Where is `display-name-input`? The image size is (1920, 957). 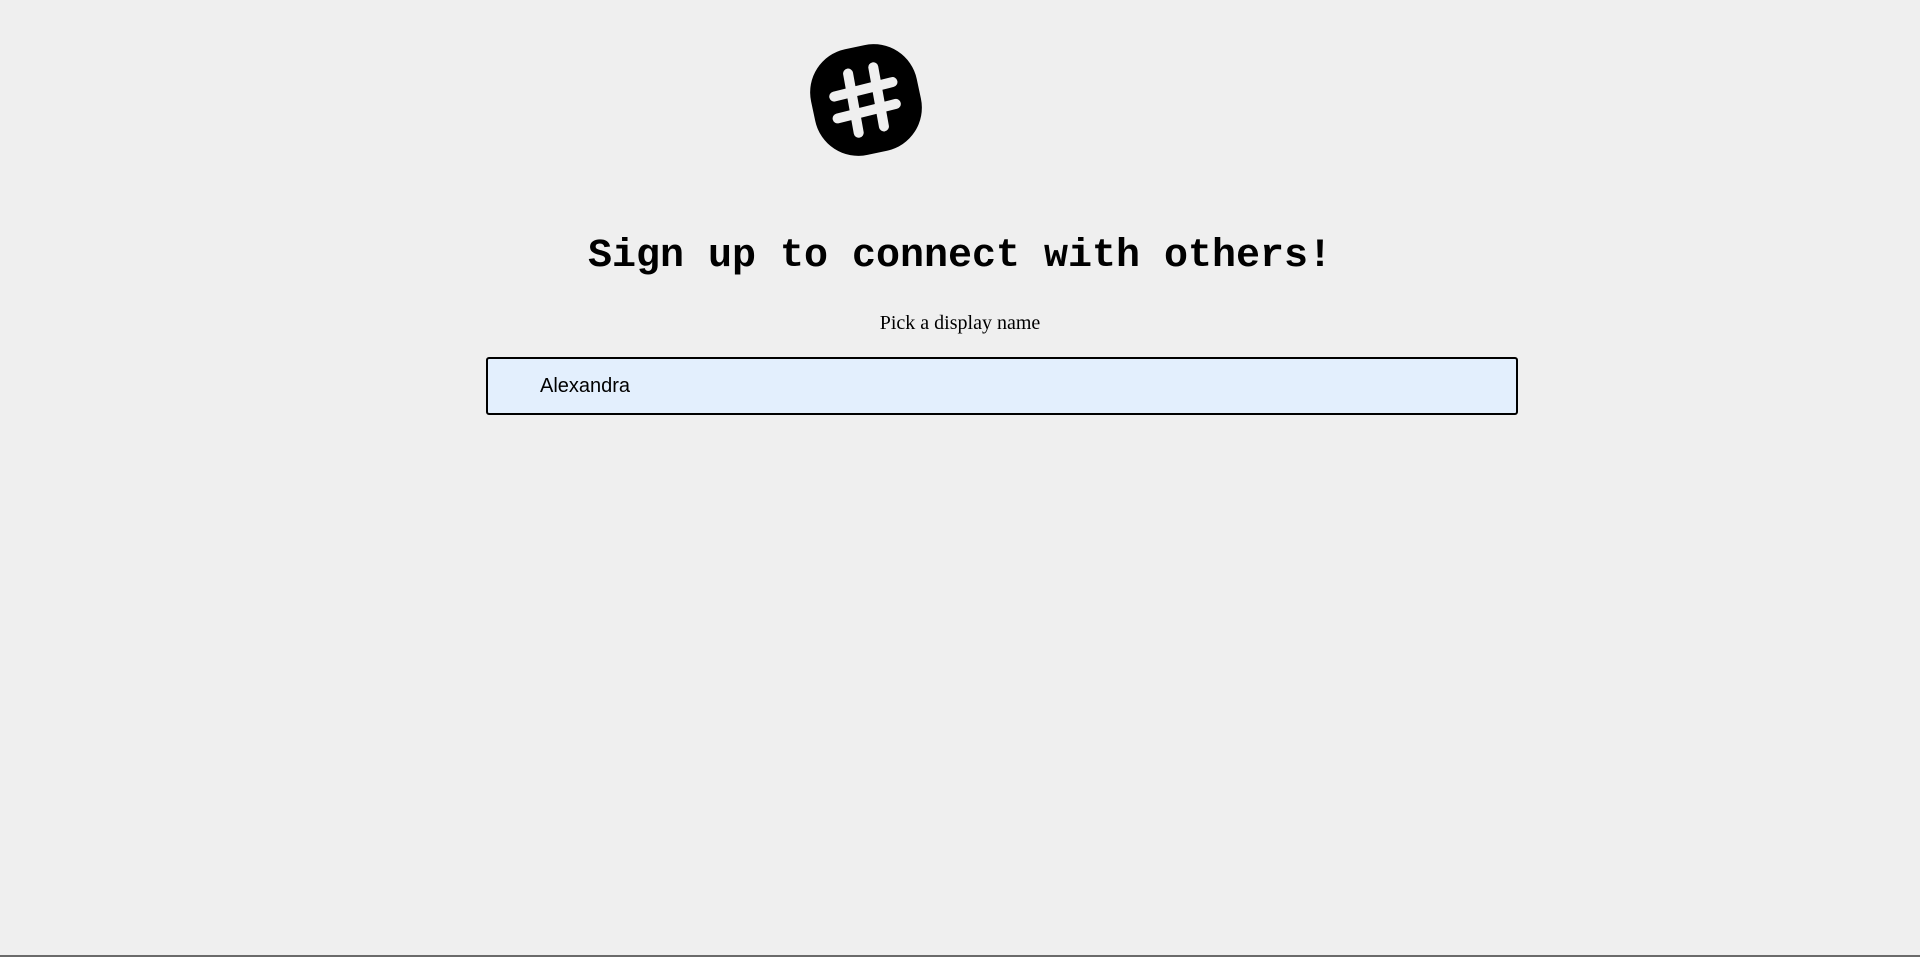 display-name-input is located at coordinates (1002, 386).